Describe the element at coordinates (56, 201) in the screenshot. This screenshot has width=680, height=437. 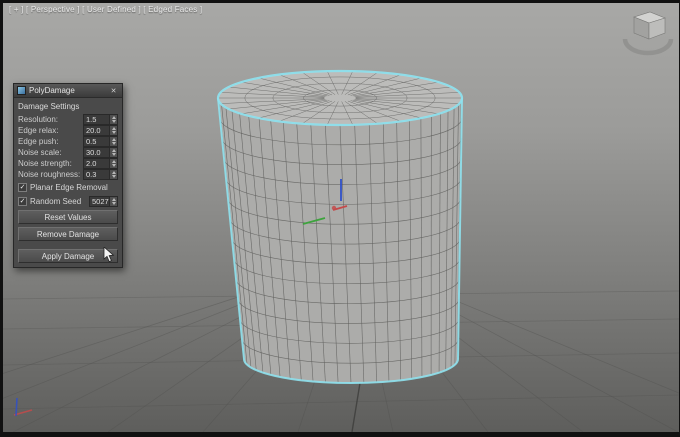
I see `checkbox-label: Random Seed` at that location.